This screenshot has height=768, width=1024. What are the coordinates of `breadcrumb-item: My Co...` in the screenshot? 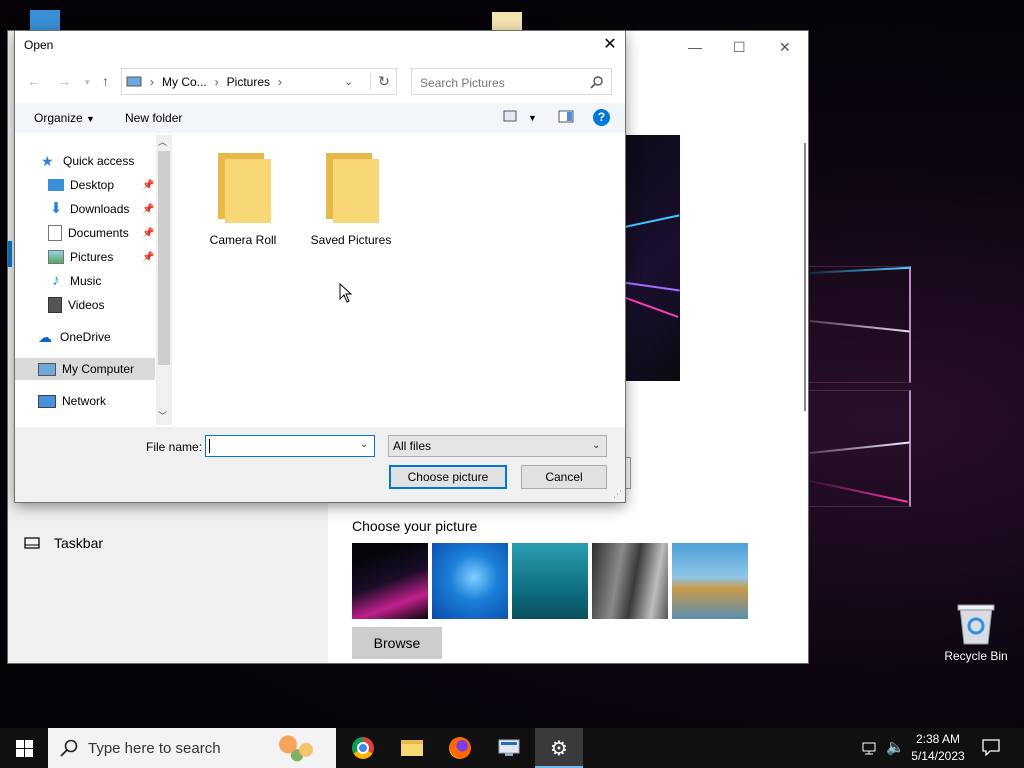 It's located at (184, 82).